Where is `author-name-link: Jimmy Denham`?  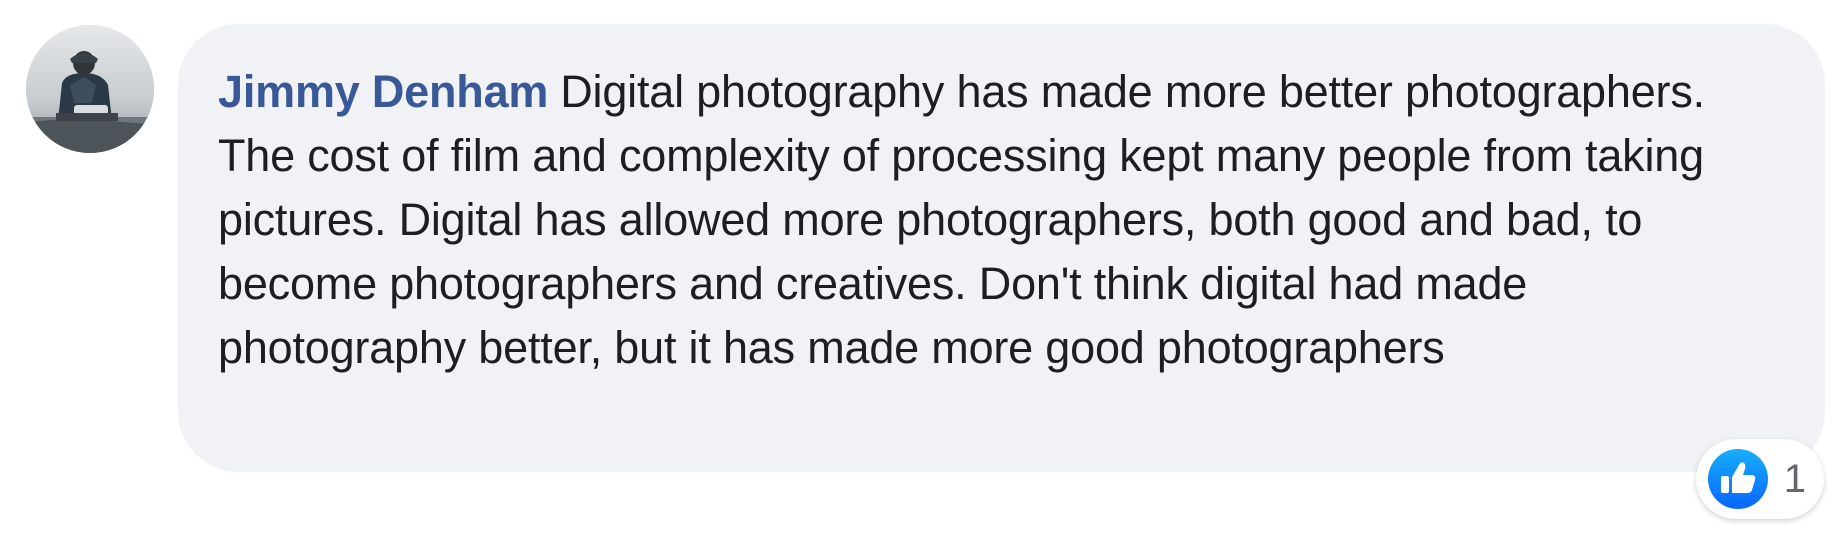
author-name-link: Jimmy Denham is located at coordinates (383, 91).